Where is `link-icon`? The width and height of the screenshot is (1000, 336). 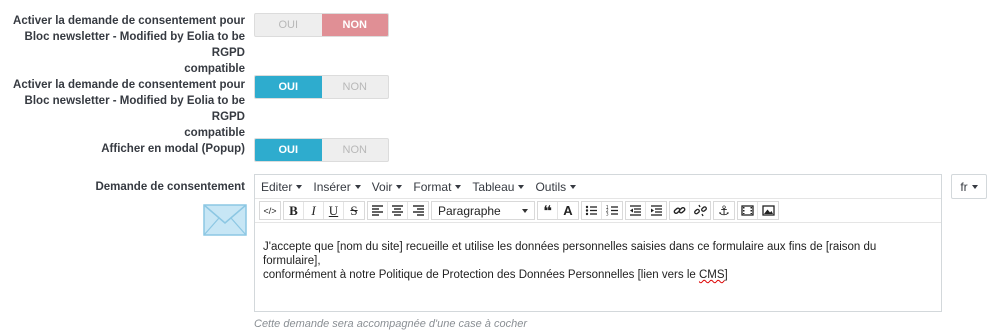 link-icon is located at coordinates (680, 210).